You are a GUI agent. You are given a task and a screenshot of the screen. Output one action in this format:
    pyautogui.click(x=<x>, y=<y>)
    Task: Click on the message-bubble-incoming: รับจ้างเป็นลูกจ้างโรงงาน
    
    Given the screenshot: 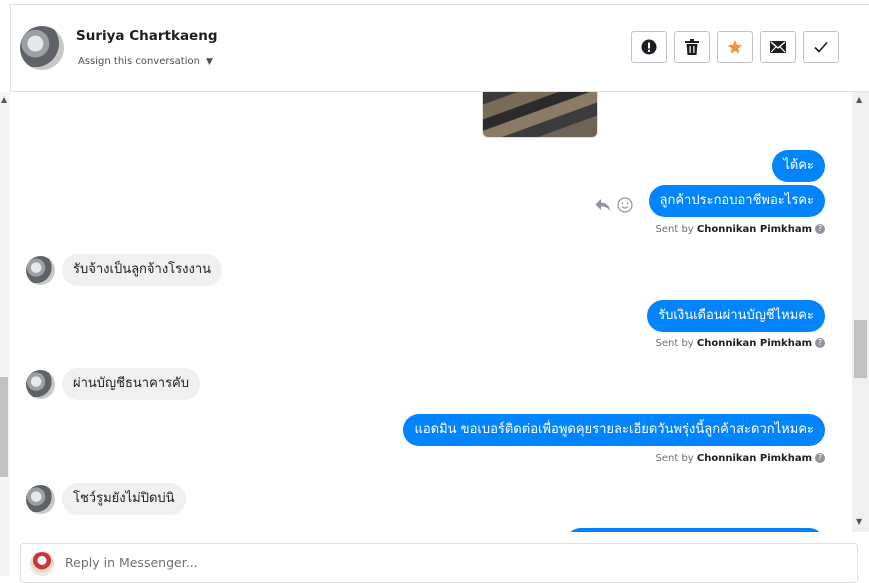 What is the action you would take?
    pyautogui.click(x=142, y=270)
    